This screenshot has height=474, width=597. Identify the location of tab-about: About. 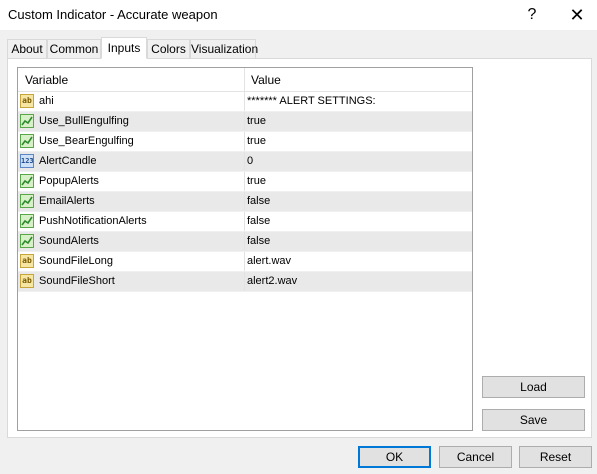
(27, 48).